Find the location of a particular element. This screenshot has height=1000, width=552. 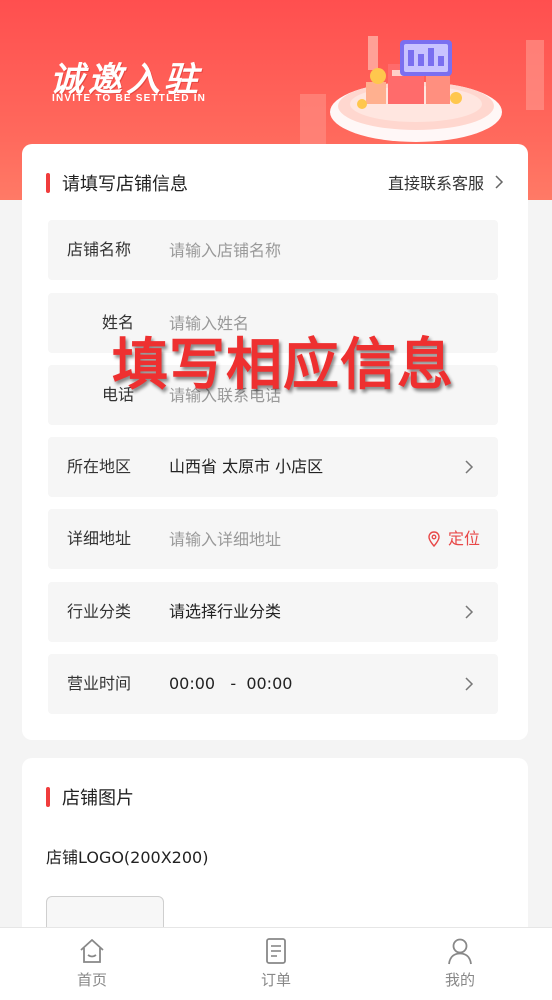

tab-orders: 订单 is located at coordinates (276, 964).